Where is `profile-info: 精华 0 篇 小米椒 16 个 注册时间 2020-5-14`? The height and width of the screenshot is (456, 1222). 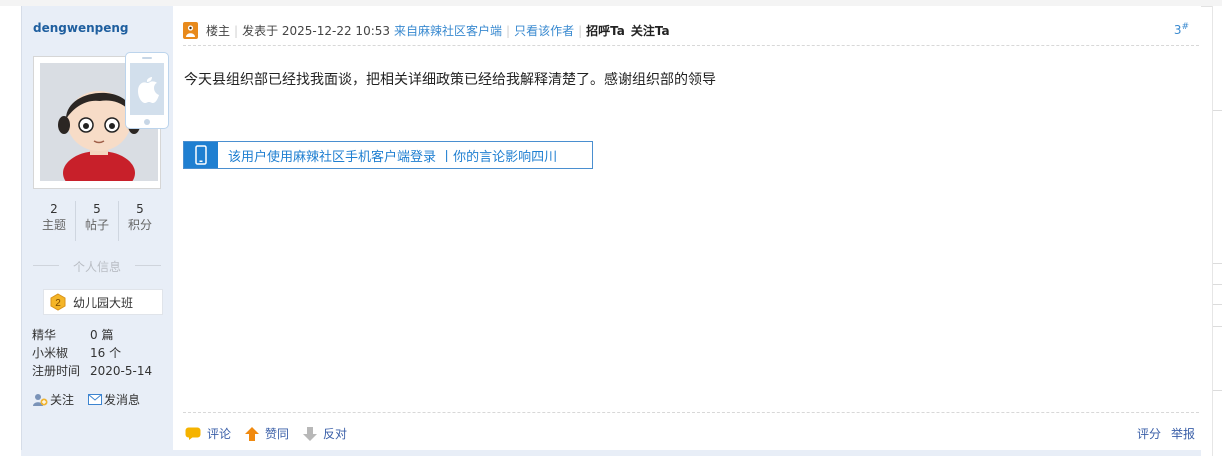 profile-info: 精华 0 篇 小米椒 16 个 注册时间 2020-5-14 is located at coordinates (99, 353).